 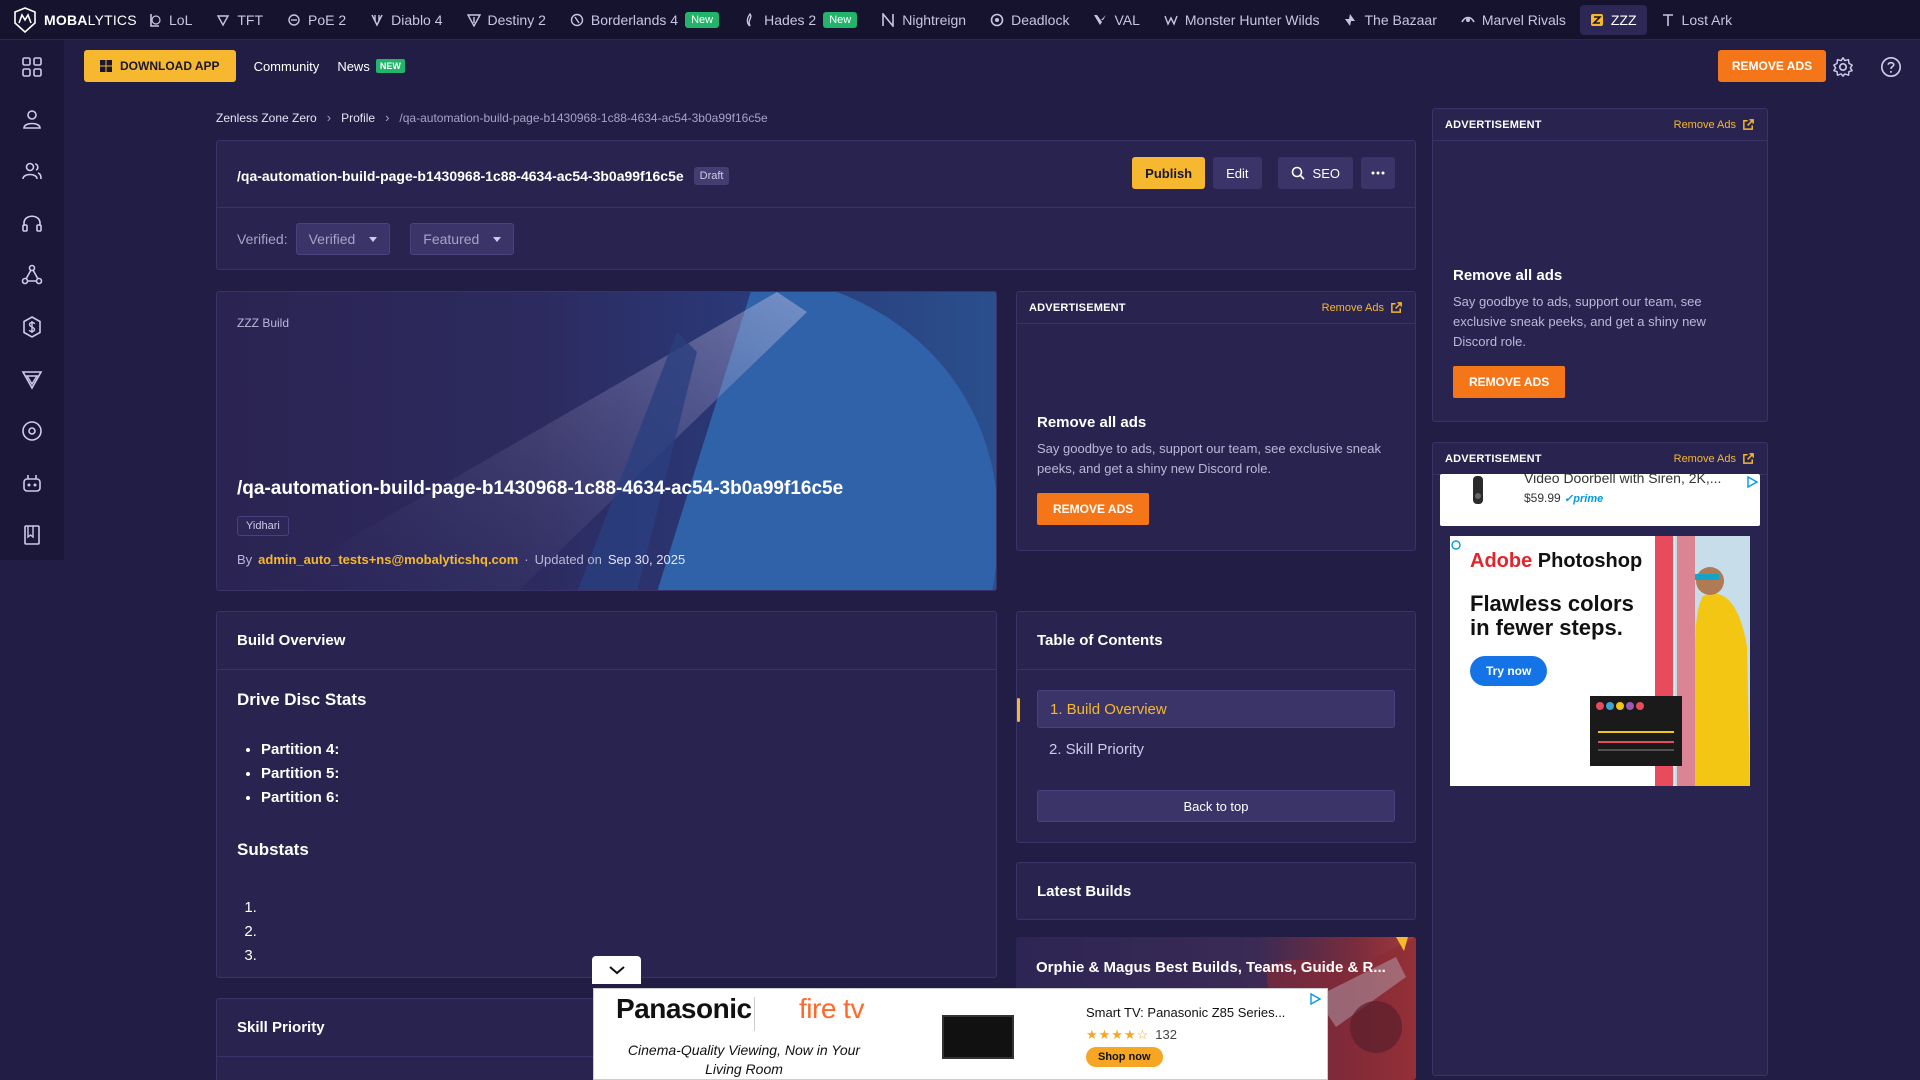 I want to click on back-to-top-button: Back to top, so click(x=1216, y=806).